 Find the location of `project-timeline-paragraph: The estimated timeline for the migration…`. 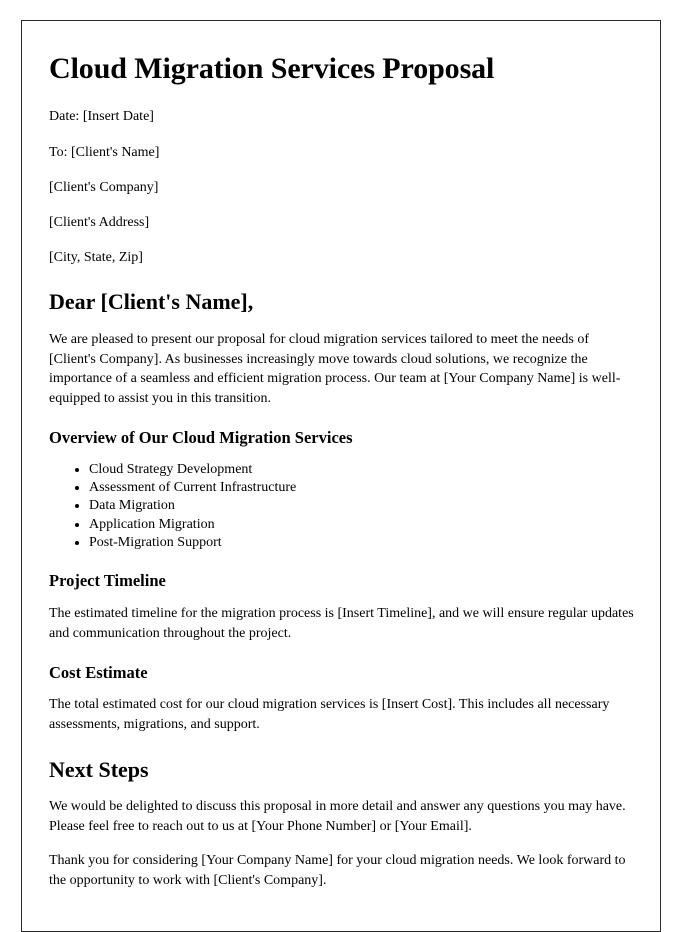

project-timeline-paragraph: The estimated timeline for the migration… is located at coordinates (341, 623).